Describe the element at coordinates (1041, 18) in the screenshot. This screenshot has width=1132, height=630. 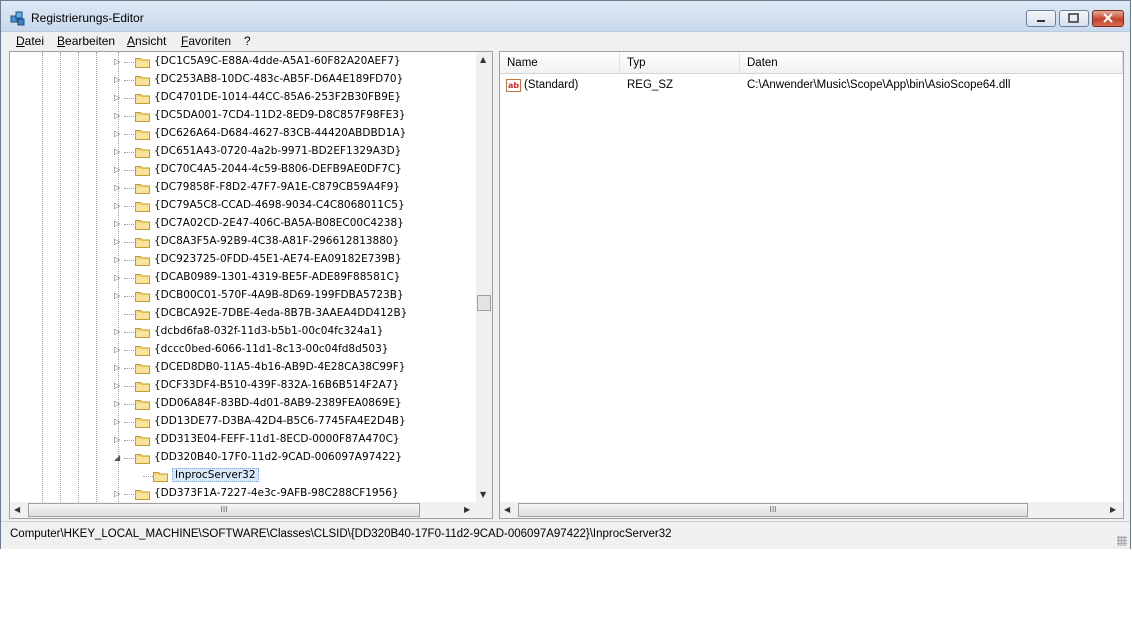
I see `minimize-button` at that location.